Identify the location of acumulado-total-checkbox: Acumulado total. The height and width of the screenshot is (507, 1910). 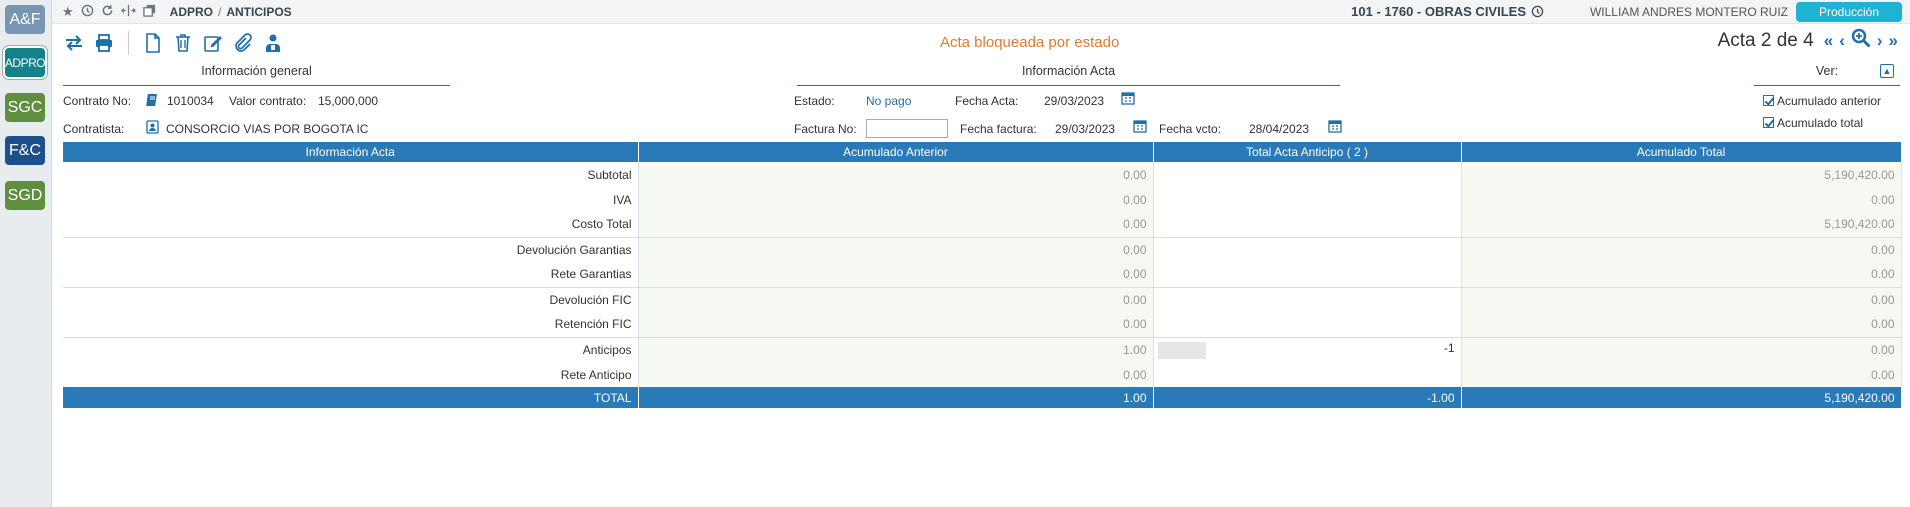
(1813, 123).